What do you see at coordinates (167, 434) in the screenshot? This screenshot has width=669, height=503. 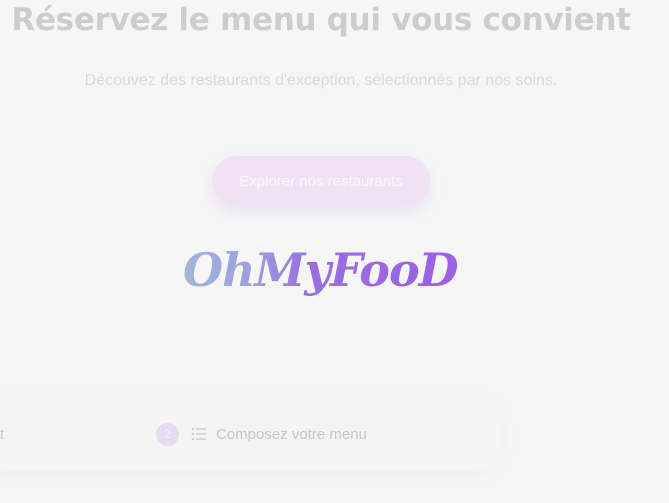 I see `step-number-badge: 2` at bounding box center [167, 434].